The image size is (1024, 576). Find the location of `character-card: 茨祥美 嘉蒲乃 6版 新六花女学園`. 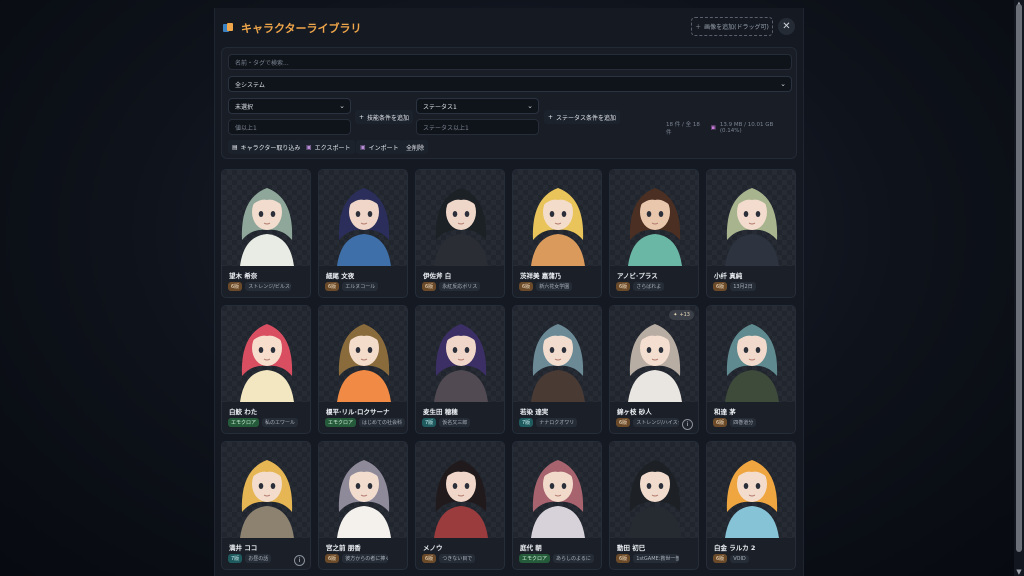

character-card: 茨祥美 嘉蒲乃 6版 新六花女学園 is located at coordinates (557, 233).